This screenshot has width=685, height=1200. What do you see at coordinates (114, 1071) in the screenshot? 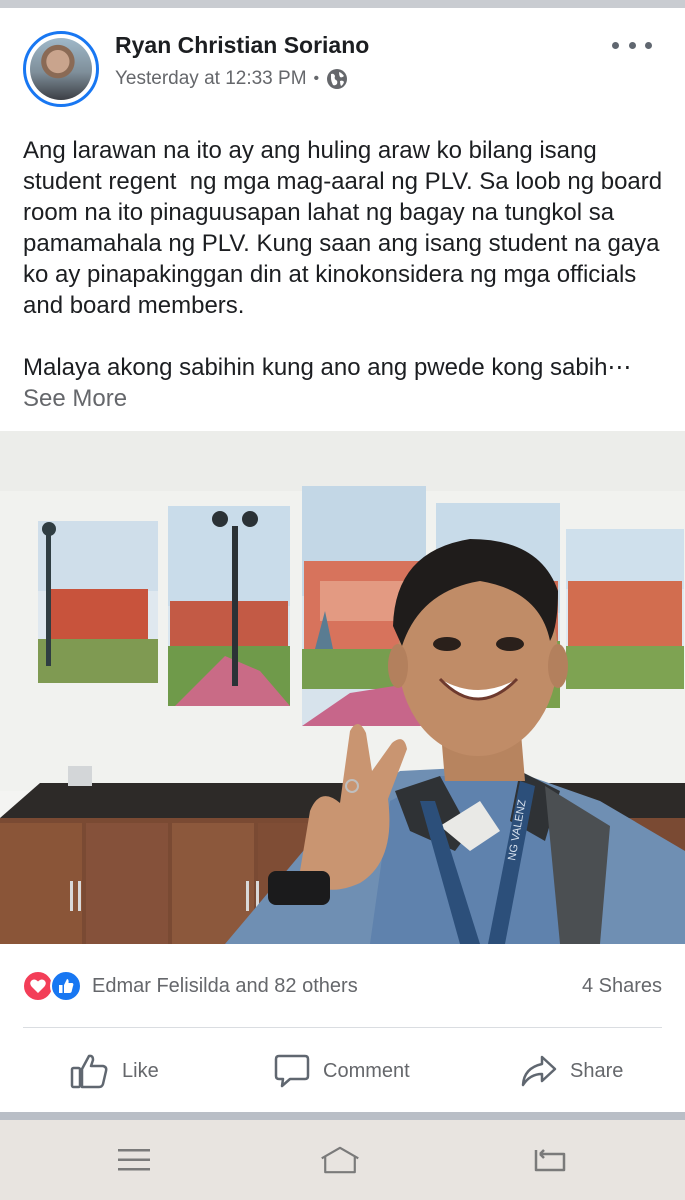
I see `like-button: Like` at bounding box center [114, 1071].